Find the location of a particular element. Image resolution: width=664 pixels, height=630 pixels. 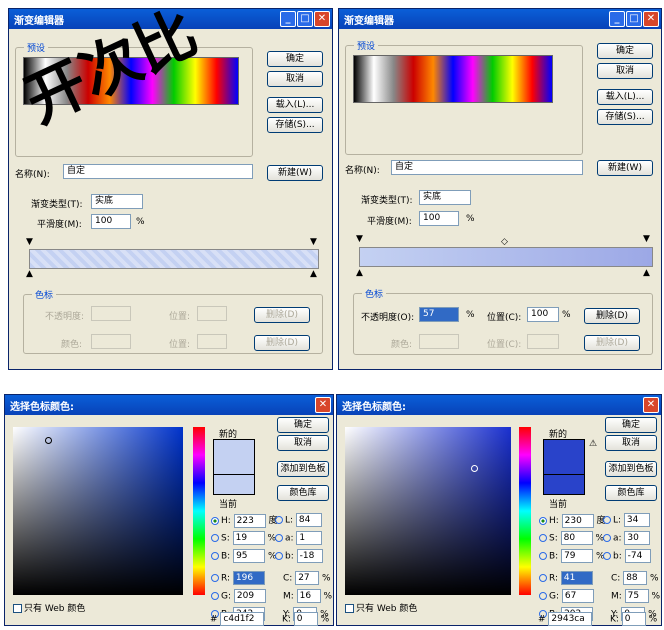

radio-lab-b is located at coordinates (607, 556).